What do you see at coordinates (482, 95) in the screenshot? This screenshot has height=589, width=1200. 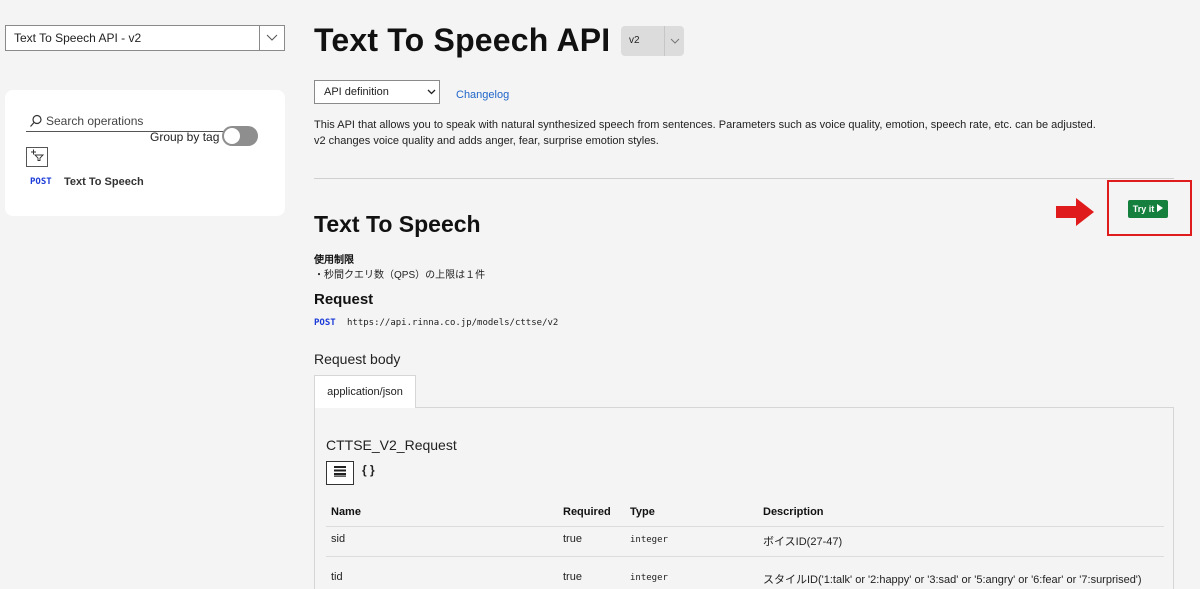 I see `changelog-link: Changelog` at bounding box center [482, 95].